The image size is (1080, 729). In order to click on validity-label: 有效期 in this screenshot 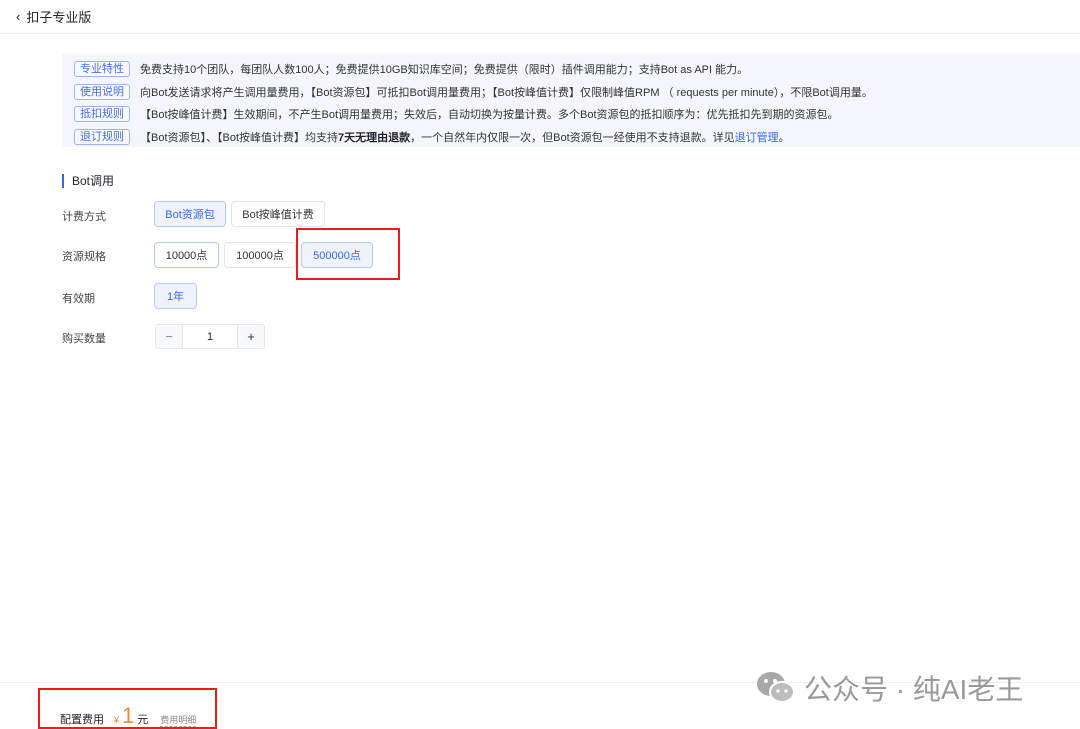, I will do `click(78, 299)`.